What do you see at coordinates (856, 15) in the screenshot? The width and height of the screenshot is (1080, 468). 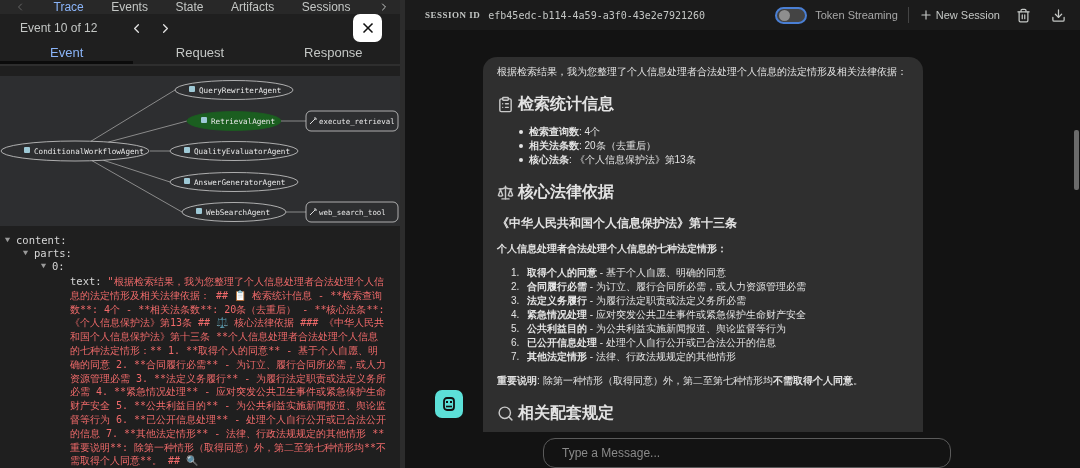 I see `toggle-label: Token Streaming` at bounding box center [856, 15].